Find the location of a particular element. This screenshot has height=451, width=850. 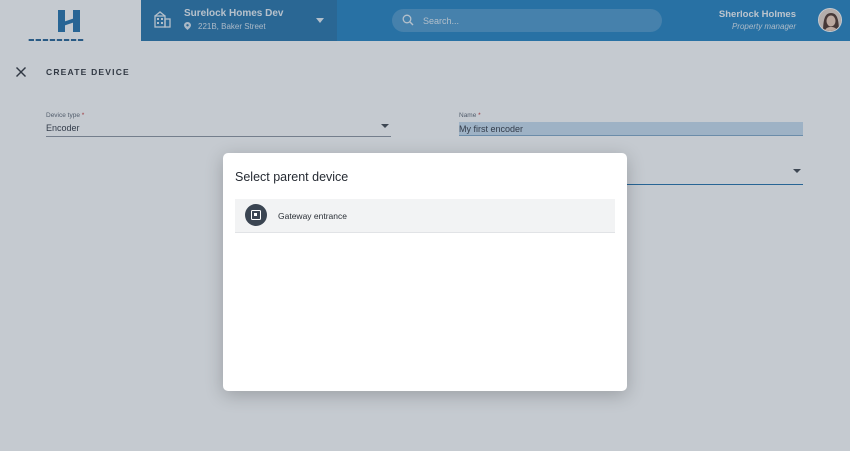

gateway-device-icon is located at coordinates (256, 215).